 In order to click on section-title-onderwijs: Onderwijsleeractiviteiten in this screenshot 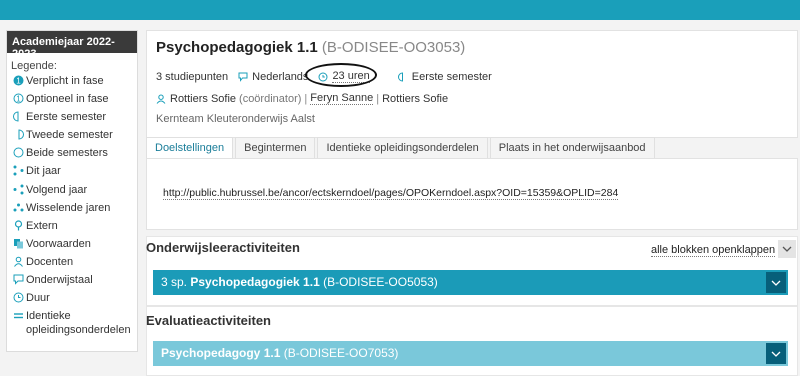, I will do `click(223, 247)`.